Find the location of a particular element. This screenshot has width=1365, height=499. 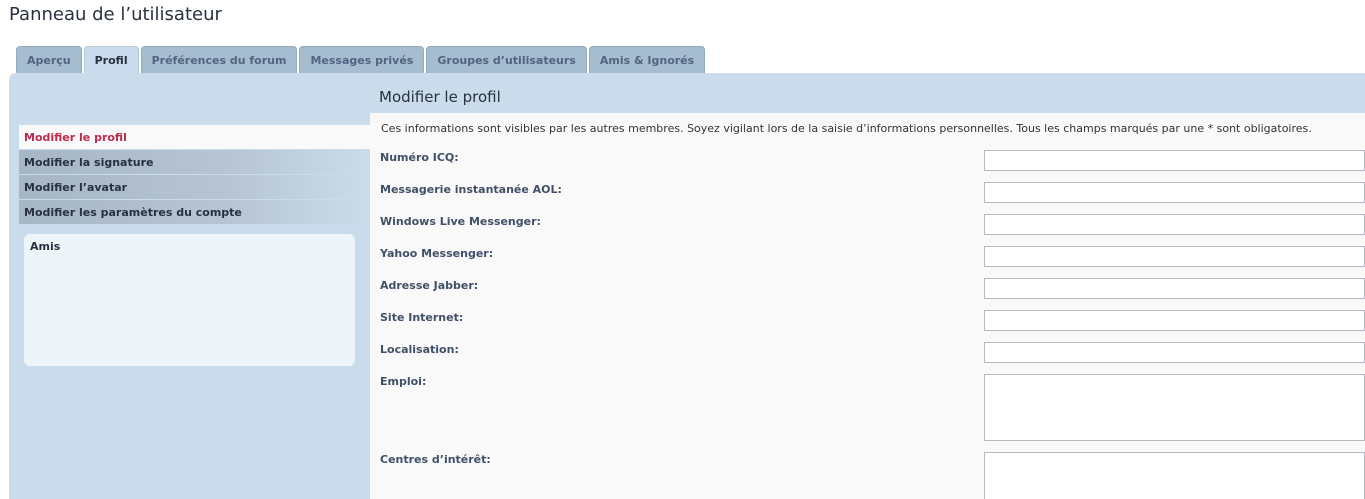

label-occupation: Emploi: is located at coordinates (403, 381).